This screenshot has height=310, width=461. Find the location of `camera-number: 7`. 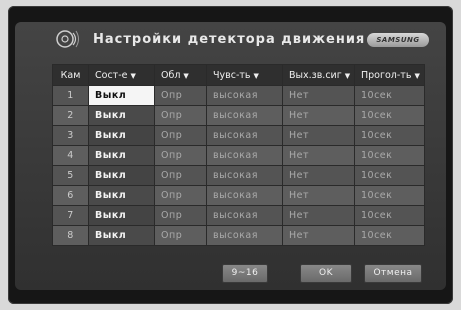

camera-number: 7 is located at coordinates (70, 215).